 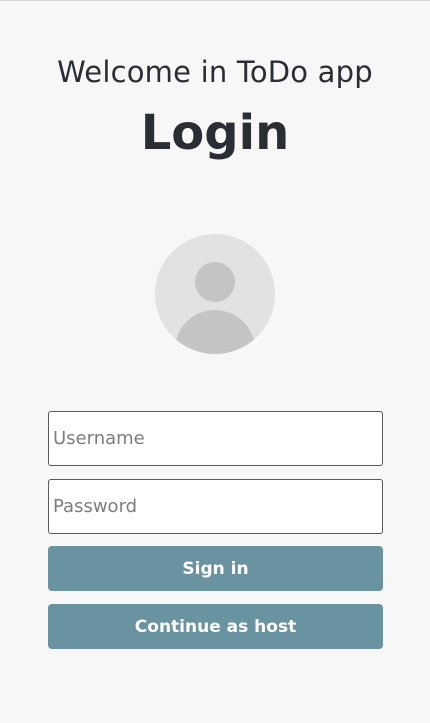 I want to click on password-input, so click(x=215, y=506).